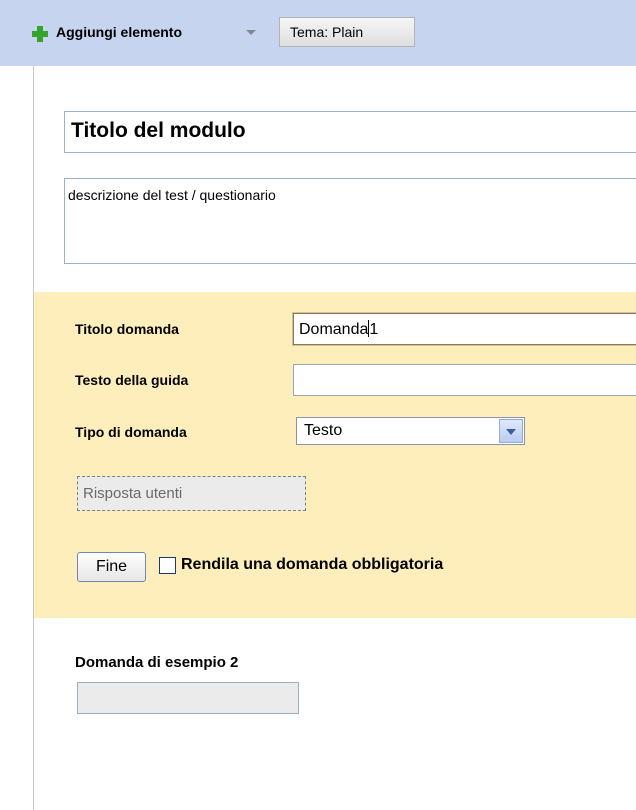 This screenshot has width=636, height=810. What do you see at coordinates (191, 493) in the screenshot?
I see `answer-preview: Risposta utenti` at bounding box center [191, 493].